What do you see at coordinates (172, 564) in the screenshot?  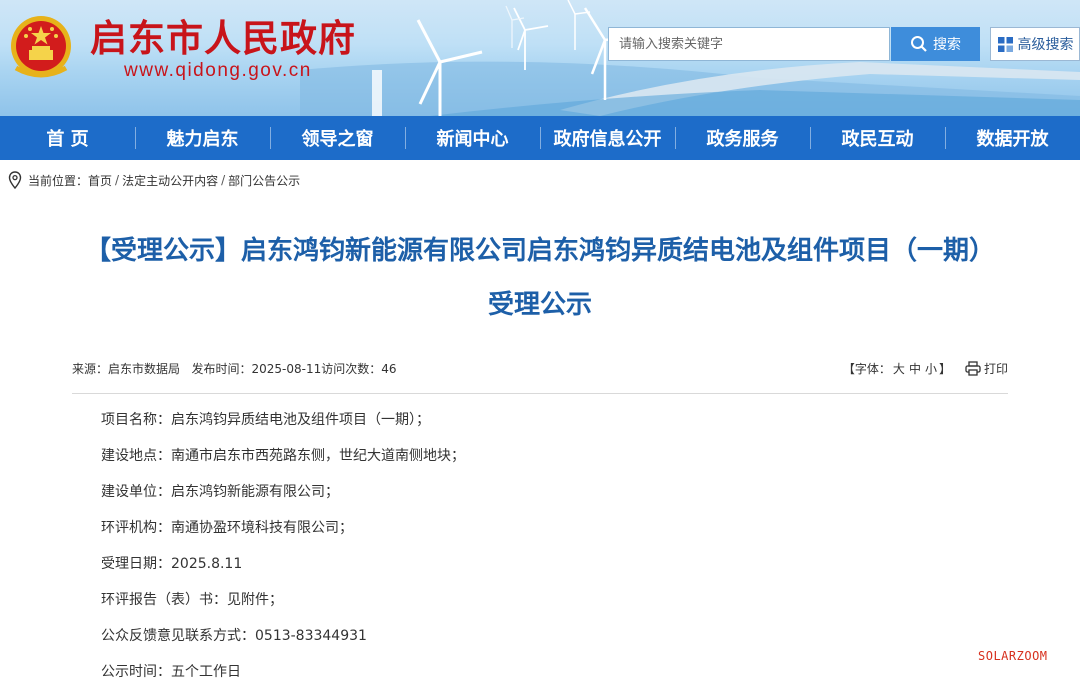 I see `acceptance-date-row: 受理日期：2025.8.11` at bounding box center [172, 564].